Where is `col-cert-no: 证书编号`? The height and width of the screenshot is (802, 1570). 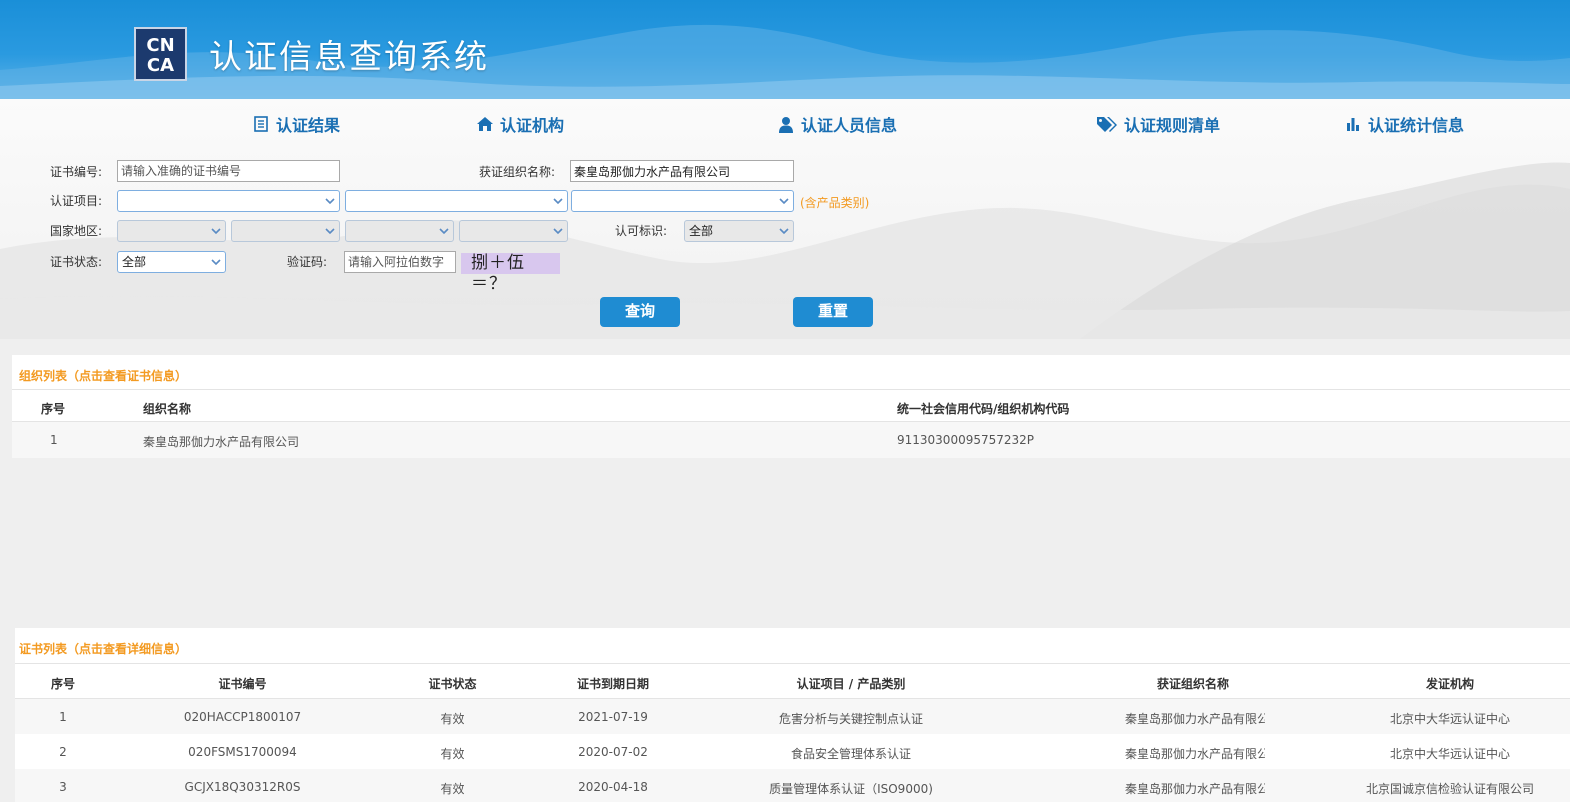 col-cert-no: 证书编号 is located at coordinates (242, 684).